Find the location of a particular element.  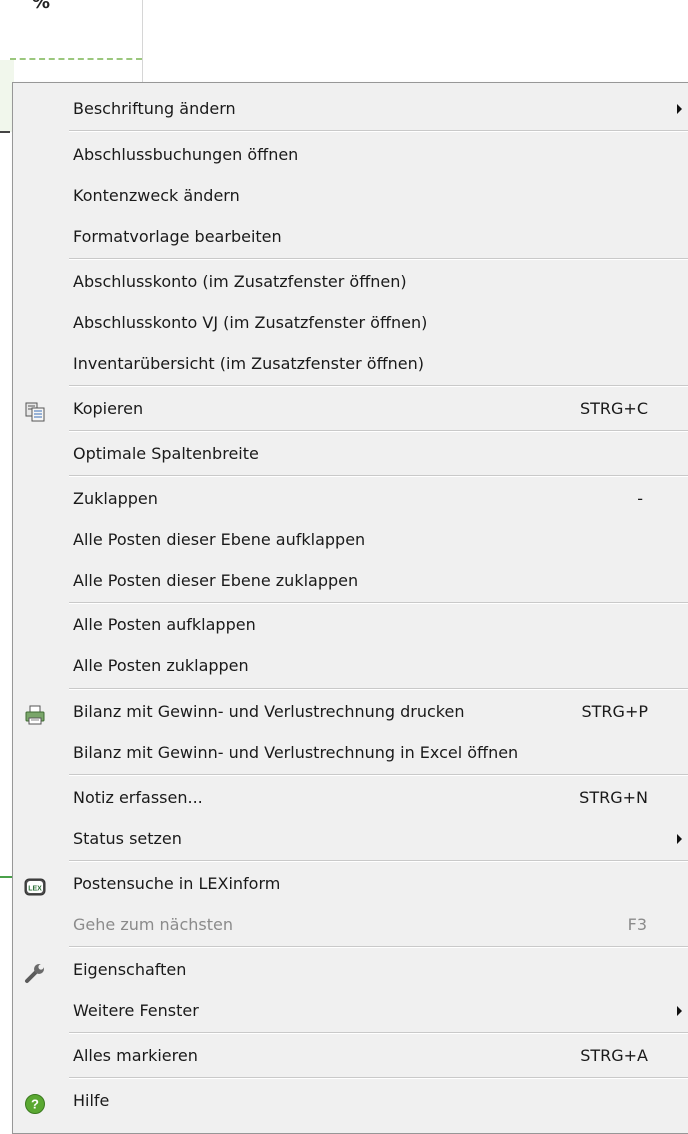

menu-item-label: Hilfe is located at coordinates (91, 1100).